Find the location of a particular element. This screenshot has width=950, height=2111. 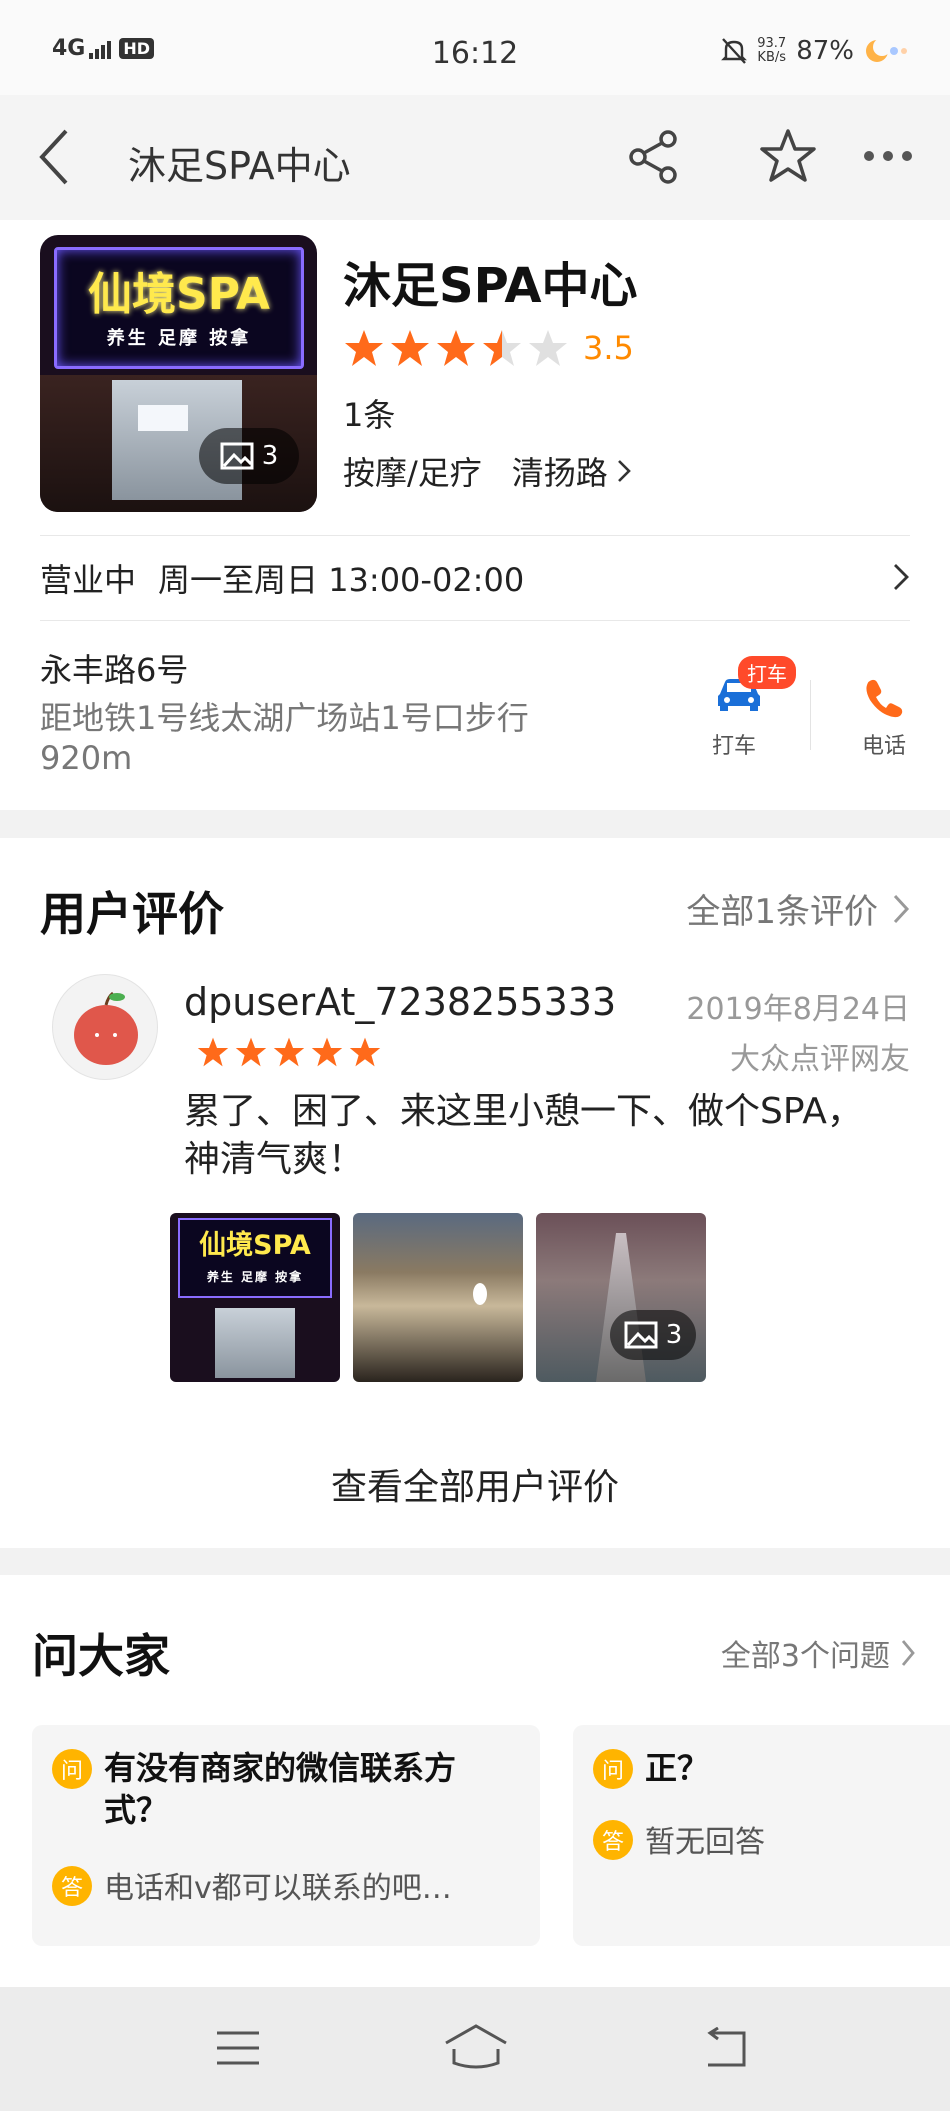

chevron-left-icon is located at coordinates (53, 157).